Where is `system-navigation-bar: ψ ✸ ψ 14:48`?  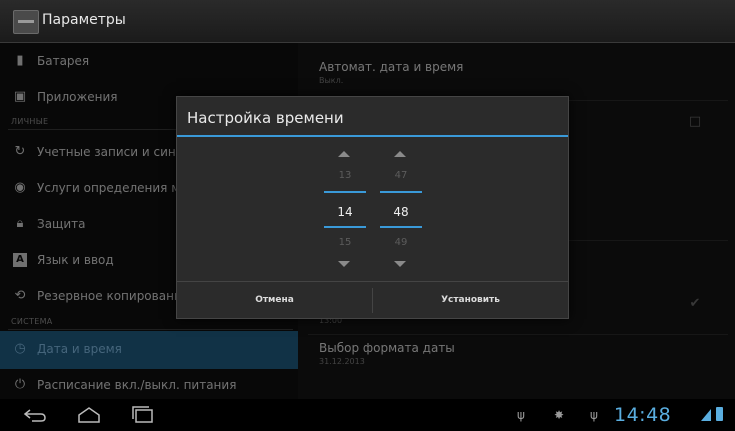
system-navigation-bar: ψ ✸ ψ 14:48 is located at coordinates (367, 415).